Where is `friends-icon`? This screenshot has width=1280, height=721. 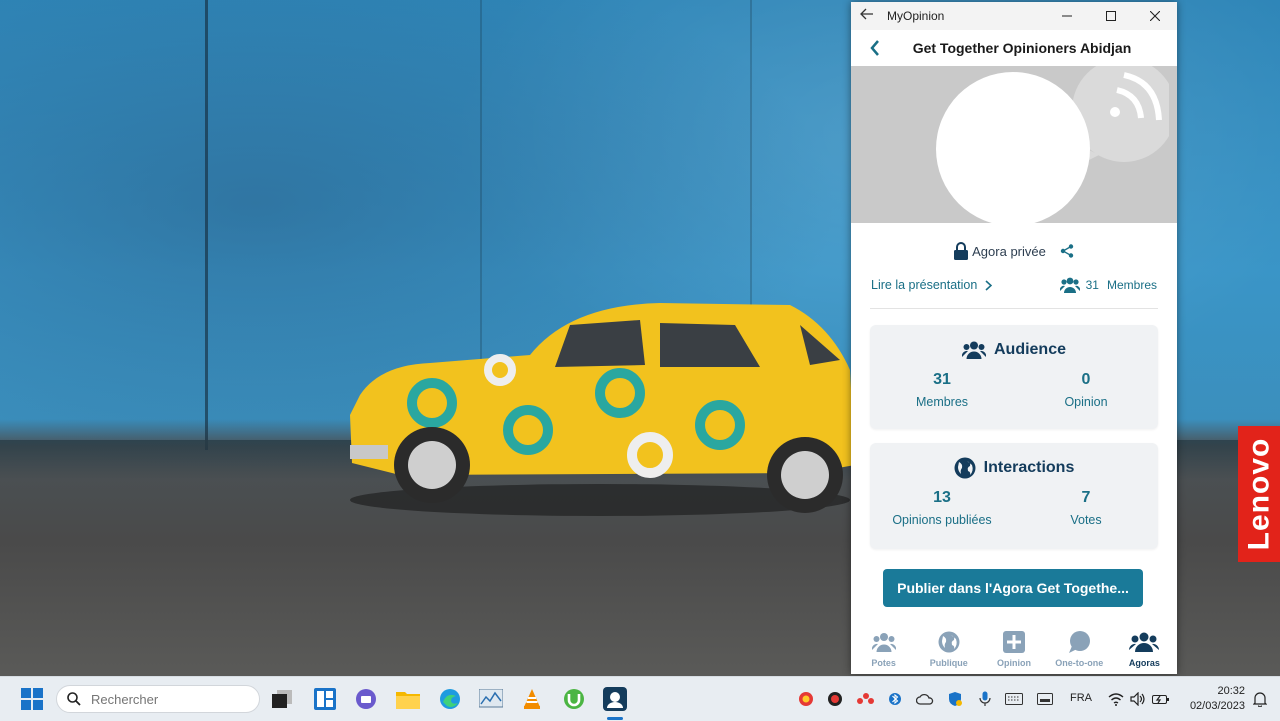
friends-icon is located at coordinates (883, 642).